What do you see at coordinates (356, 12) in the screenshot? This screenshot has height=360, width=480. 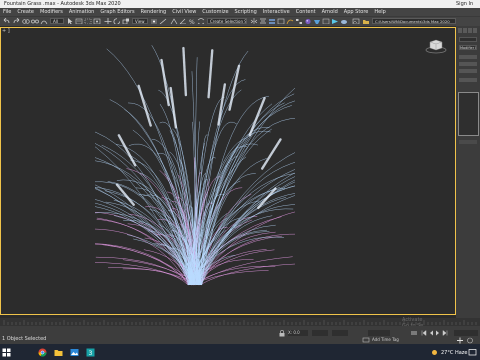 I see `menu-app-store: App Store` at bounding box center [356, 12].